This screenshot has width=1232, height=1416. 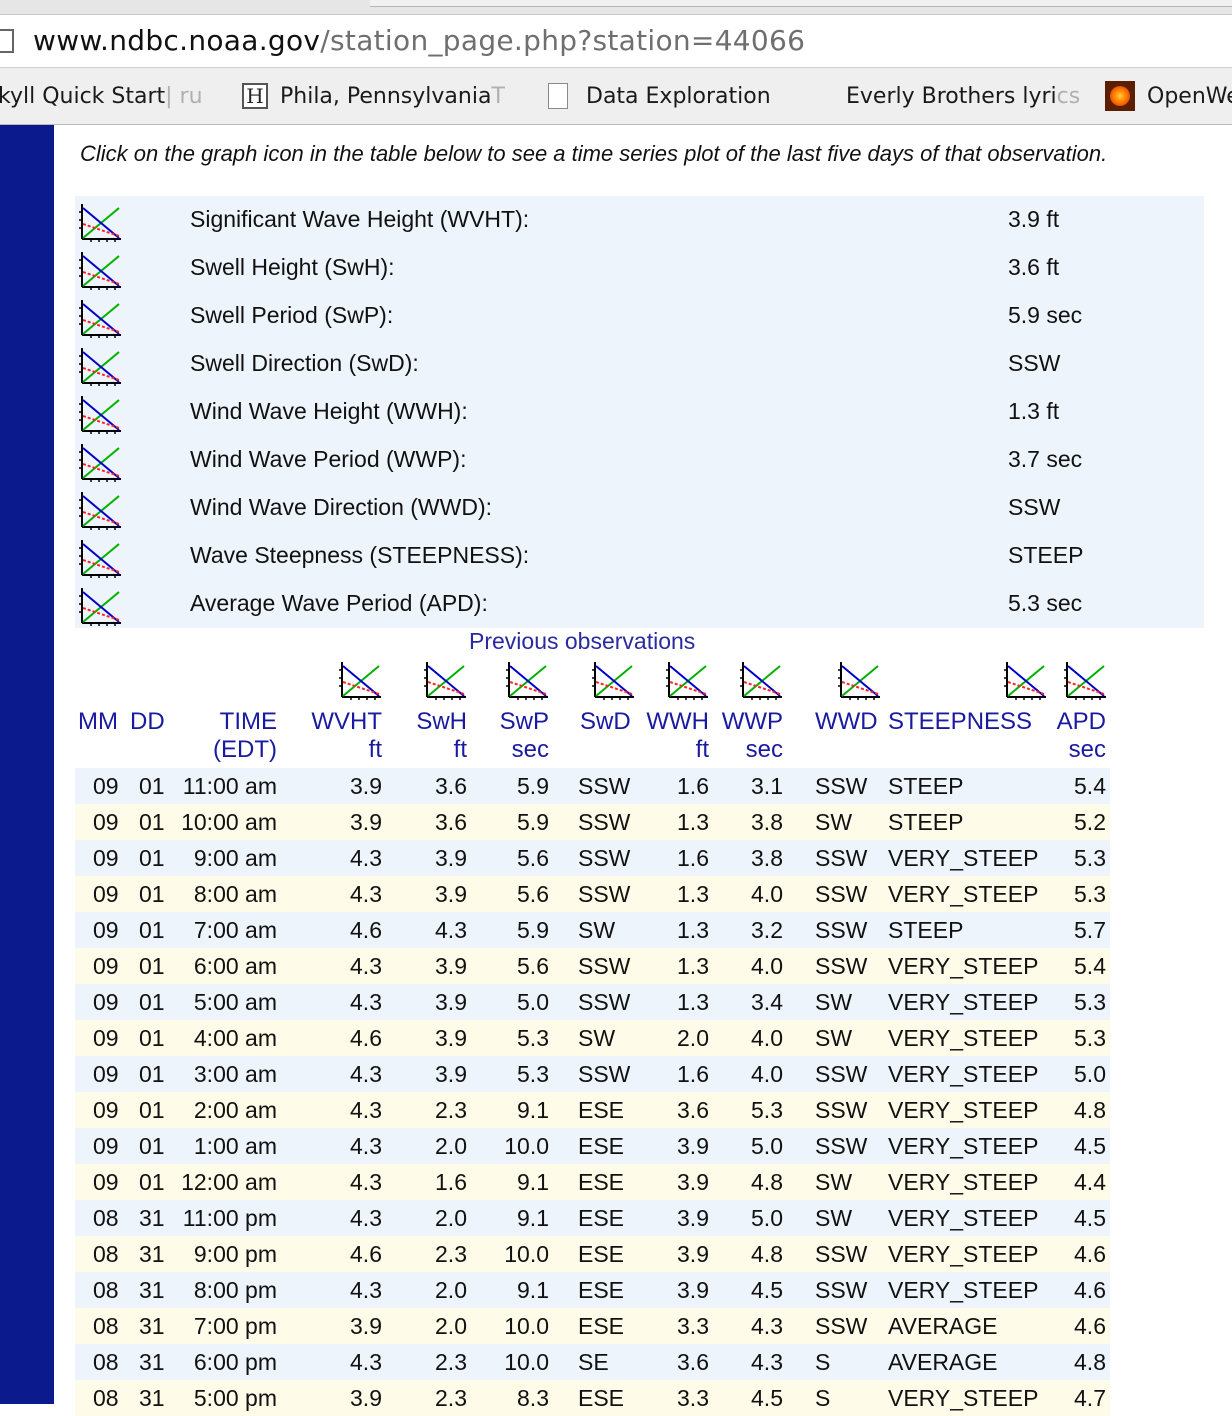 I want to click on bookmark-openweather: OpenWe, so click(x=1168, y=96).